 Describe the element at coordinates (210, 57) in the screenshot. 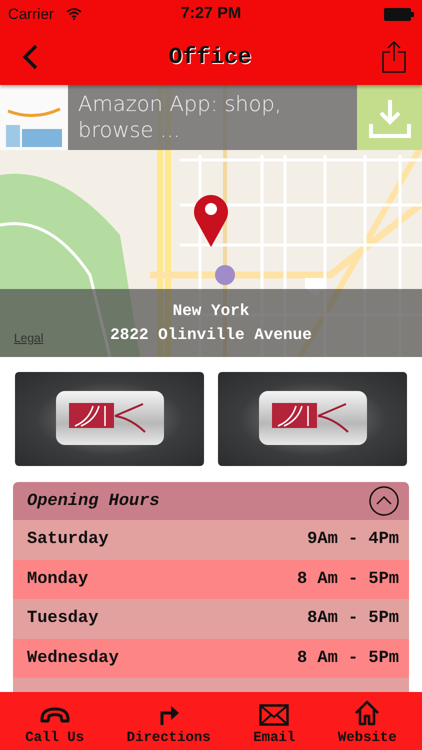

I see `page-title: Office` at that location.